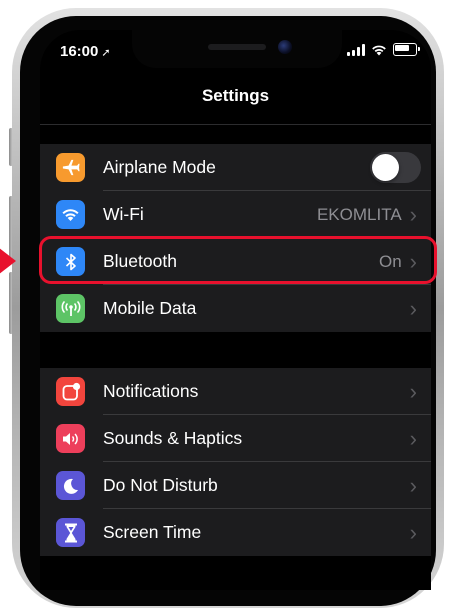  Describe the element at coordinates (359, 214) in the screenshot. I see `row-value: EKOMLITA` at that location.